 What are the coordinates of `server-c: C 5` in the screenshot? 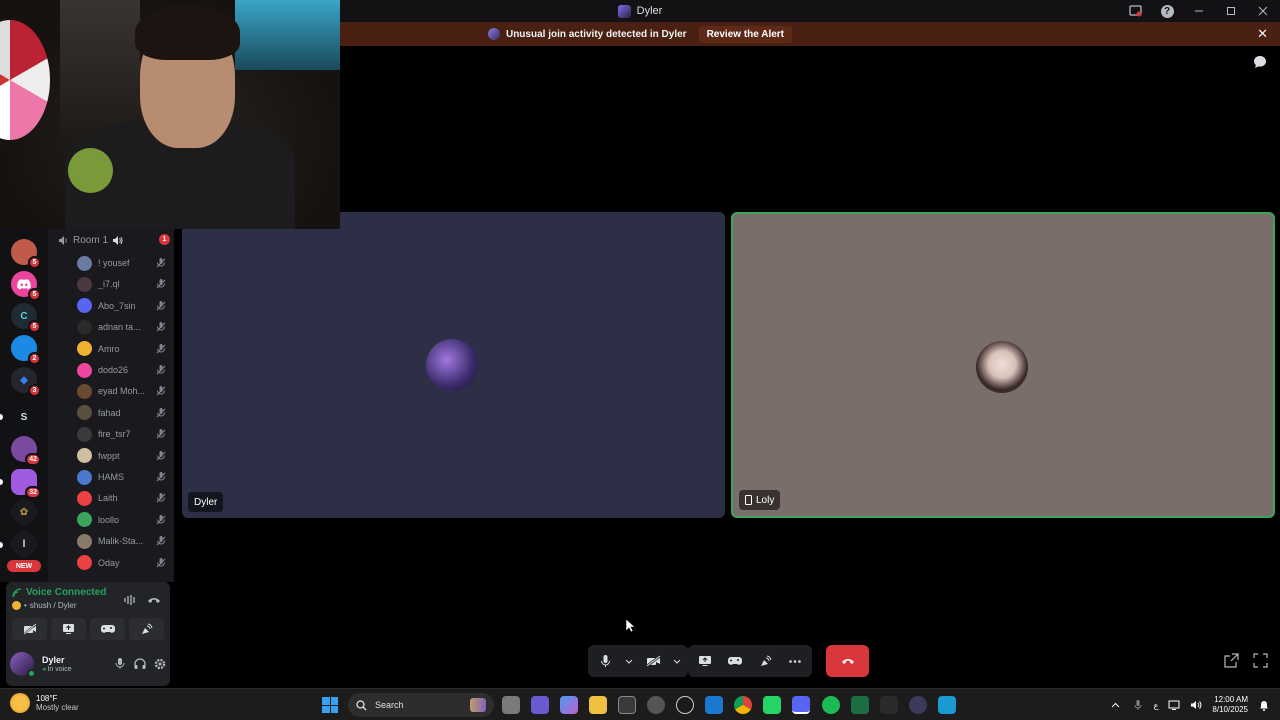 It's located at (26, 318).